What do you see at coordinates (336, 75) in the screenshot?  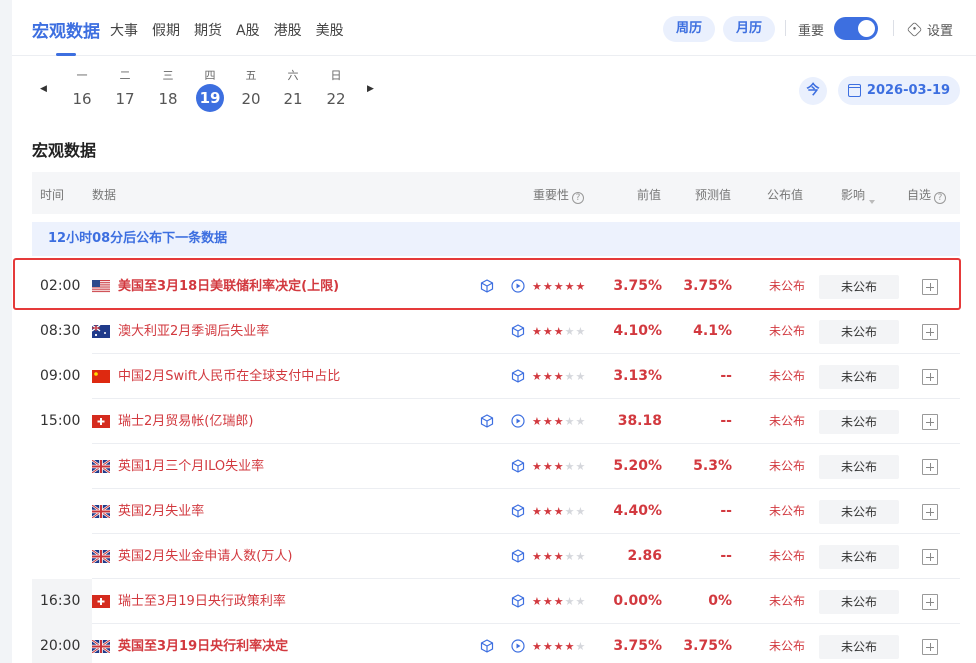 I see `weekday-label: 日` at bounding box center [336, 75].